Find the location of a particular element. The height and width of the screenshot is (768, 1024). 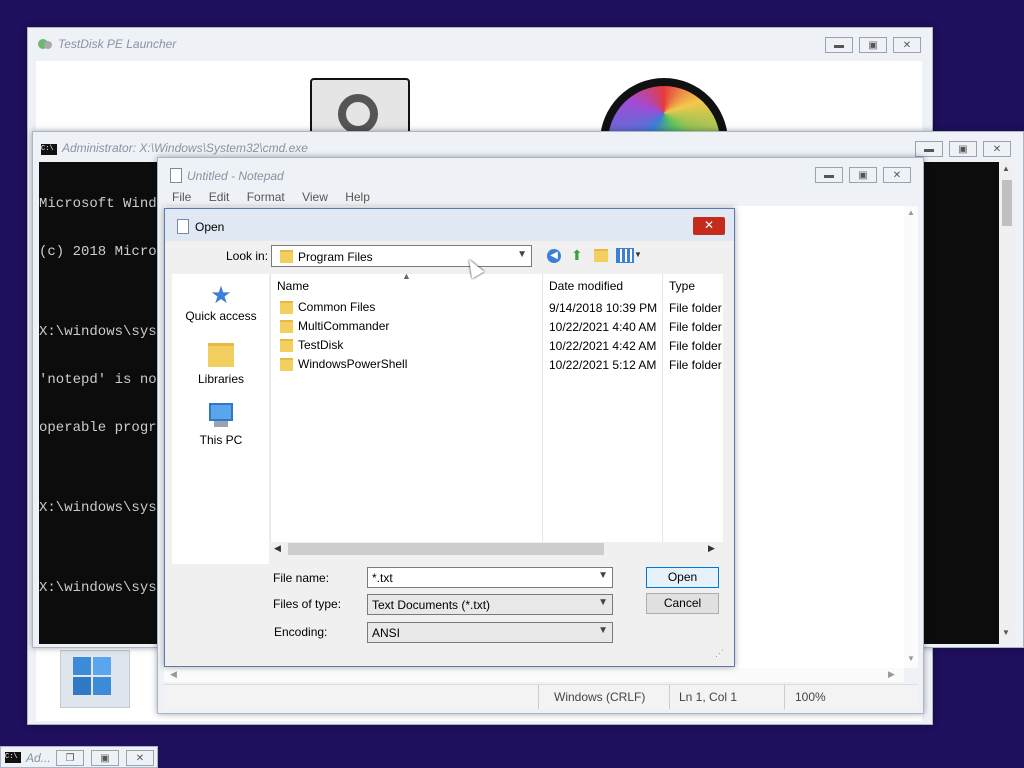

taskbar-maximize-button: ▣ is located at coordinates (105, 758).